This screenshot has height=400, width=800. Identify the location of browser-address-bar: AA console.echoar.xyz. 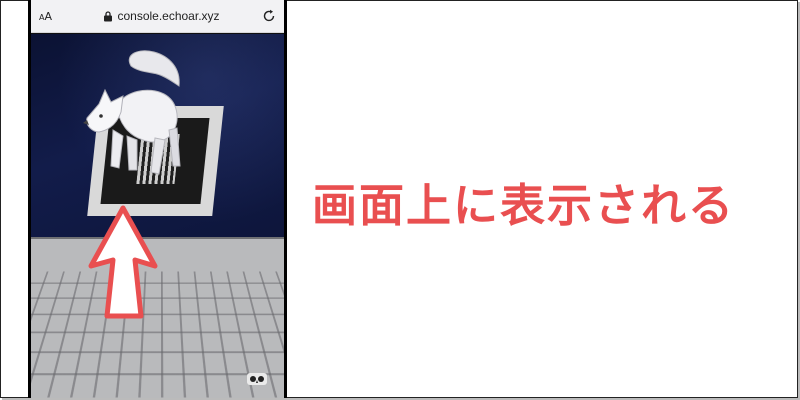
(157, 16).